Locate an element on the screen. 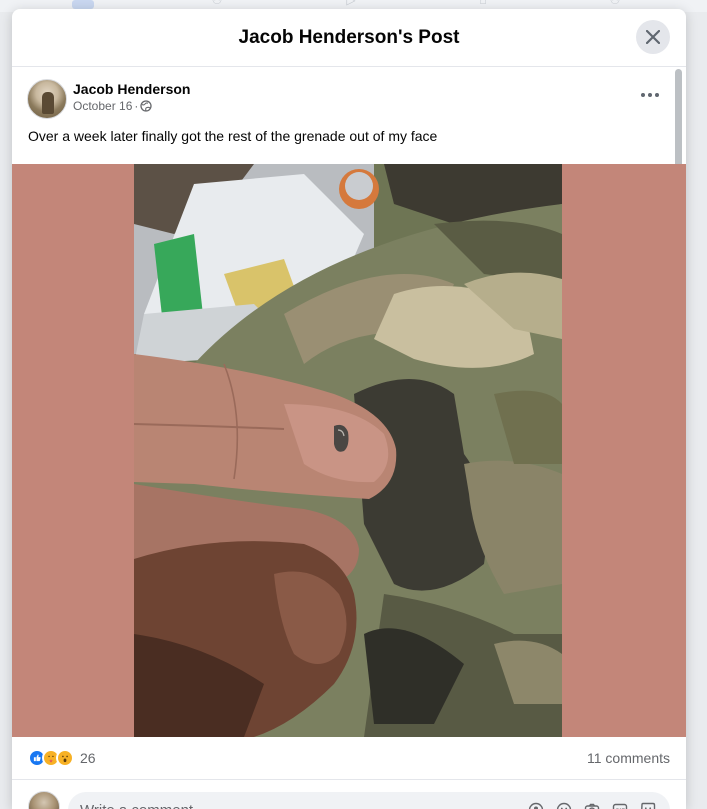 This screenshot has height=809, width=707. globe-icon is located at coordinates (146, 106).